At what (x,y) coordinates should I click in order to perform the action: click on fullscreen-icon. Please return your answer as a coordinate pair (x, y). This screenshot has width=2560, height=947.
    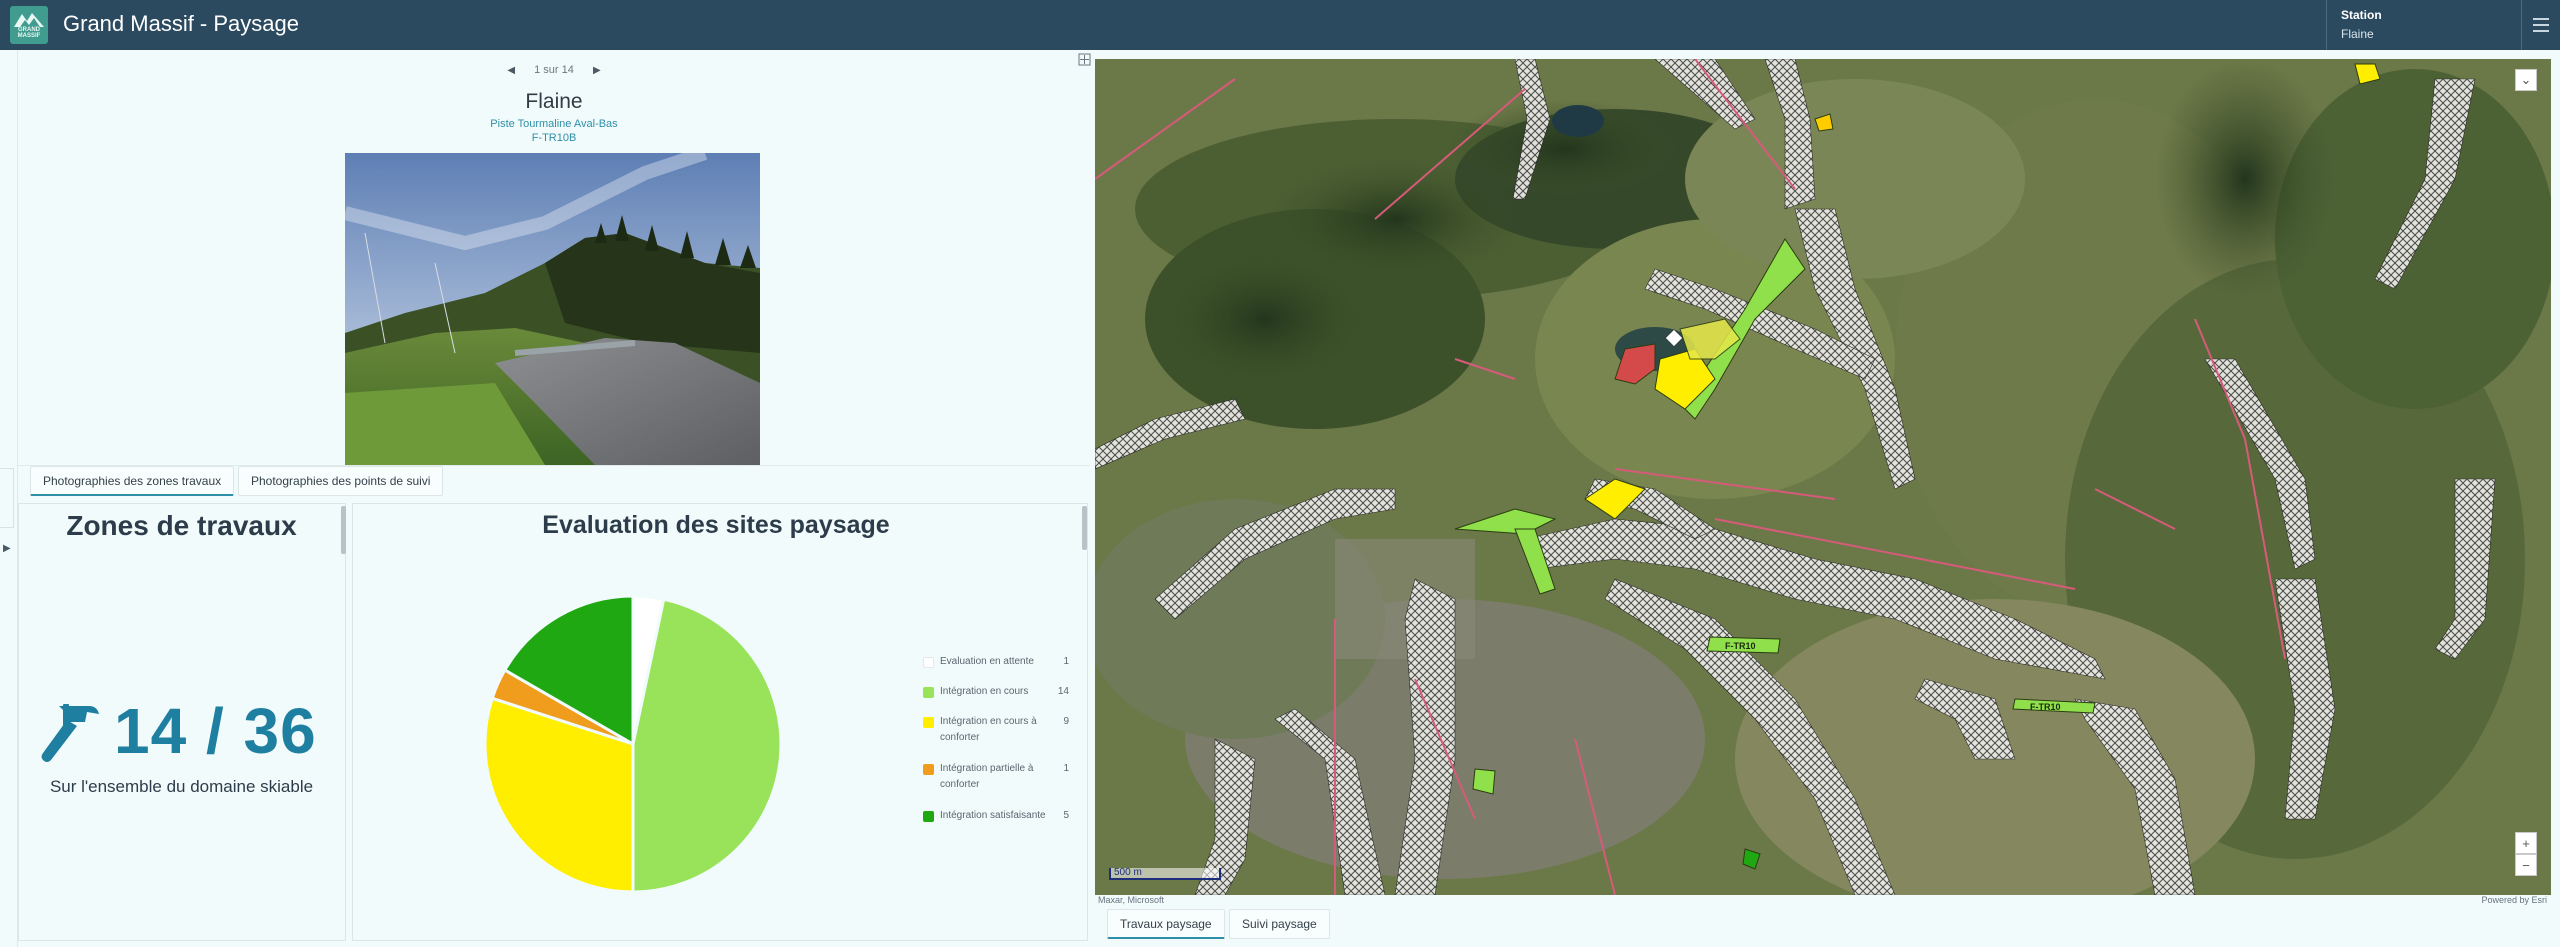
    Looking at the image, I should click on (1084, 59).